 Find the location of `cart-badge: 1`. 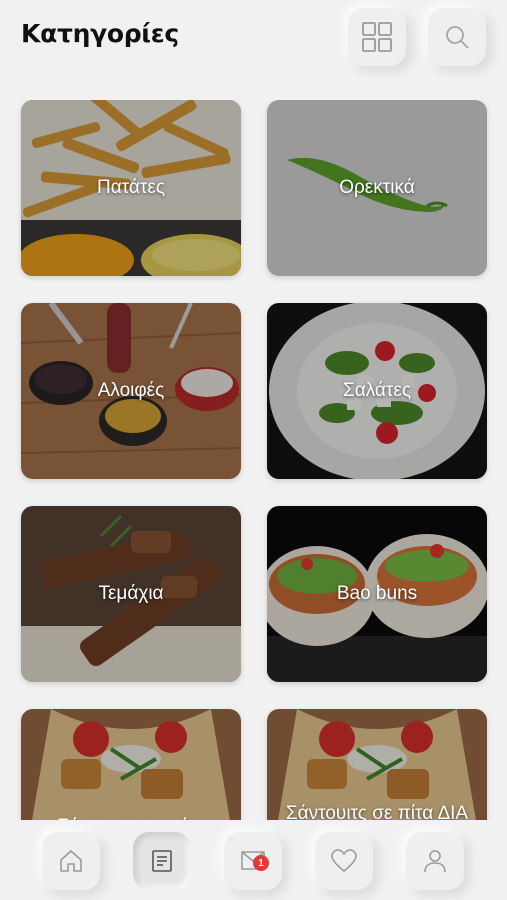

cart-badge: 1 is located at coordinates (261, 863).